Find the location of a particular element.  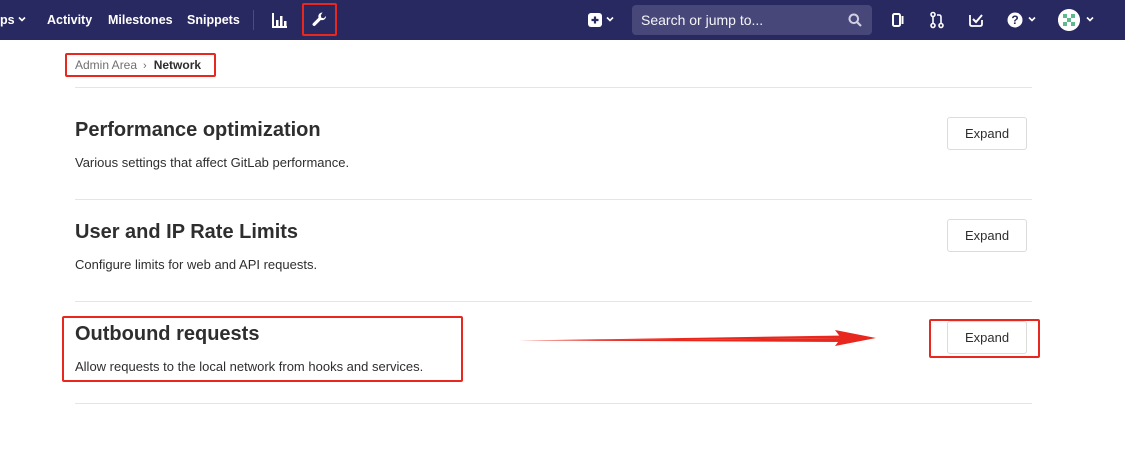

admin-wrench-icon is located at coordinates (319, 20).